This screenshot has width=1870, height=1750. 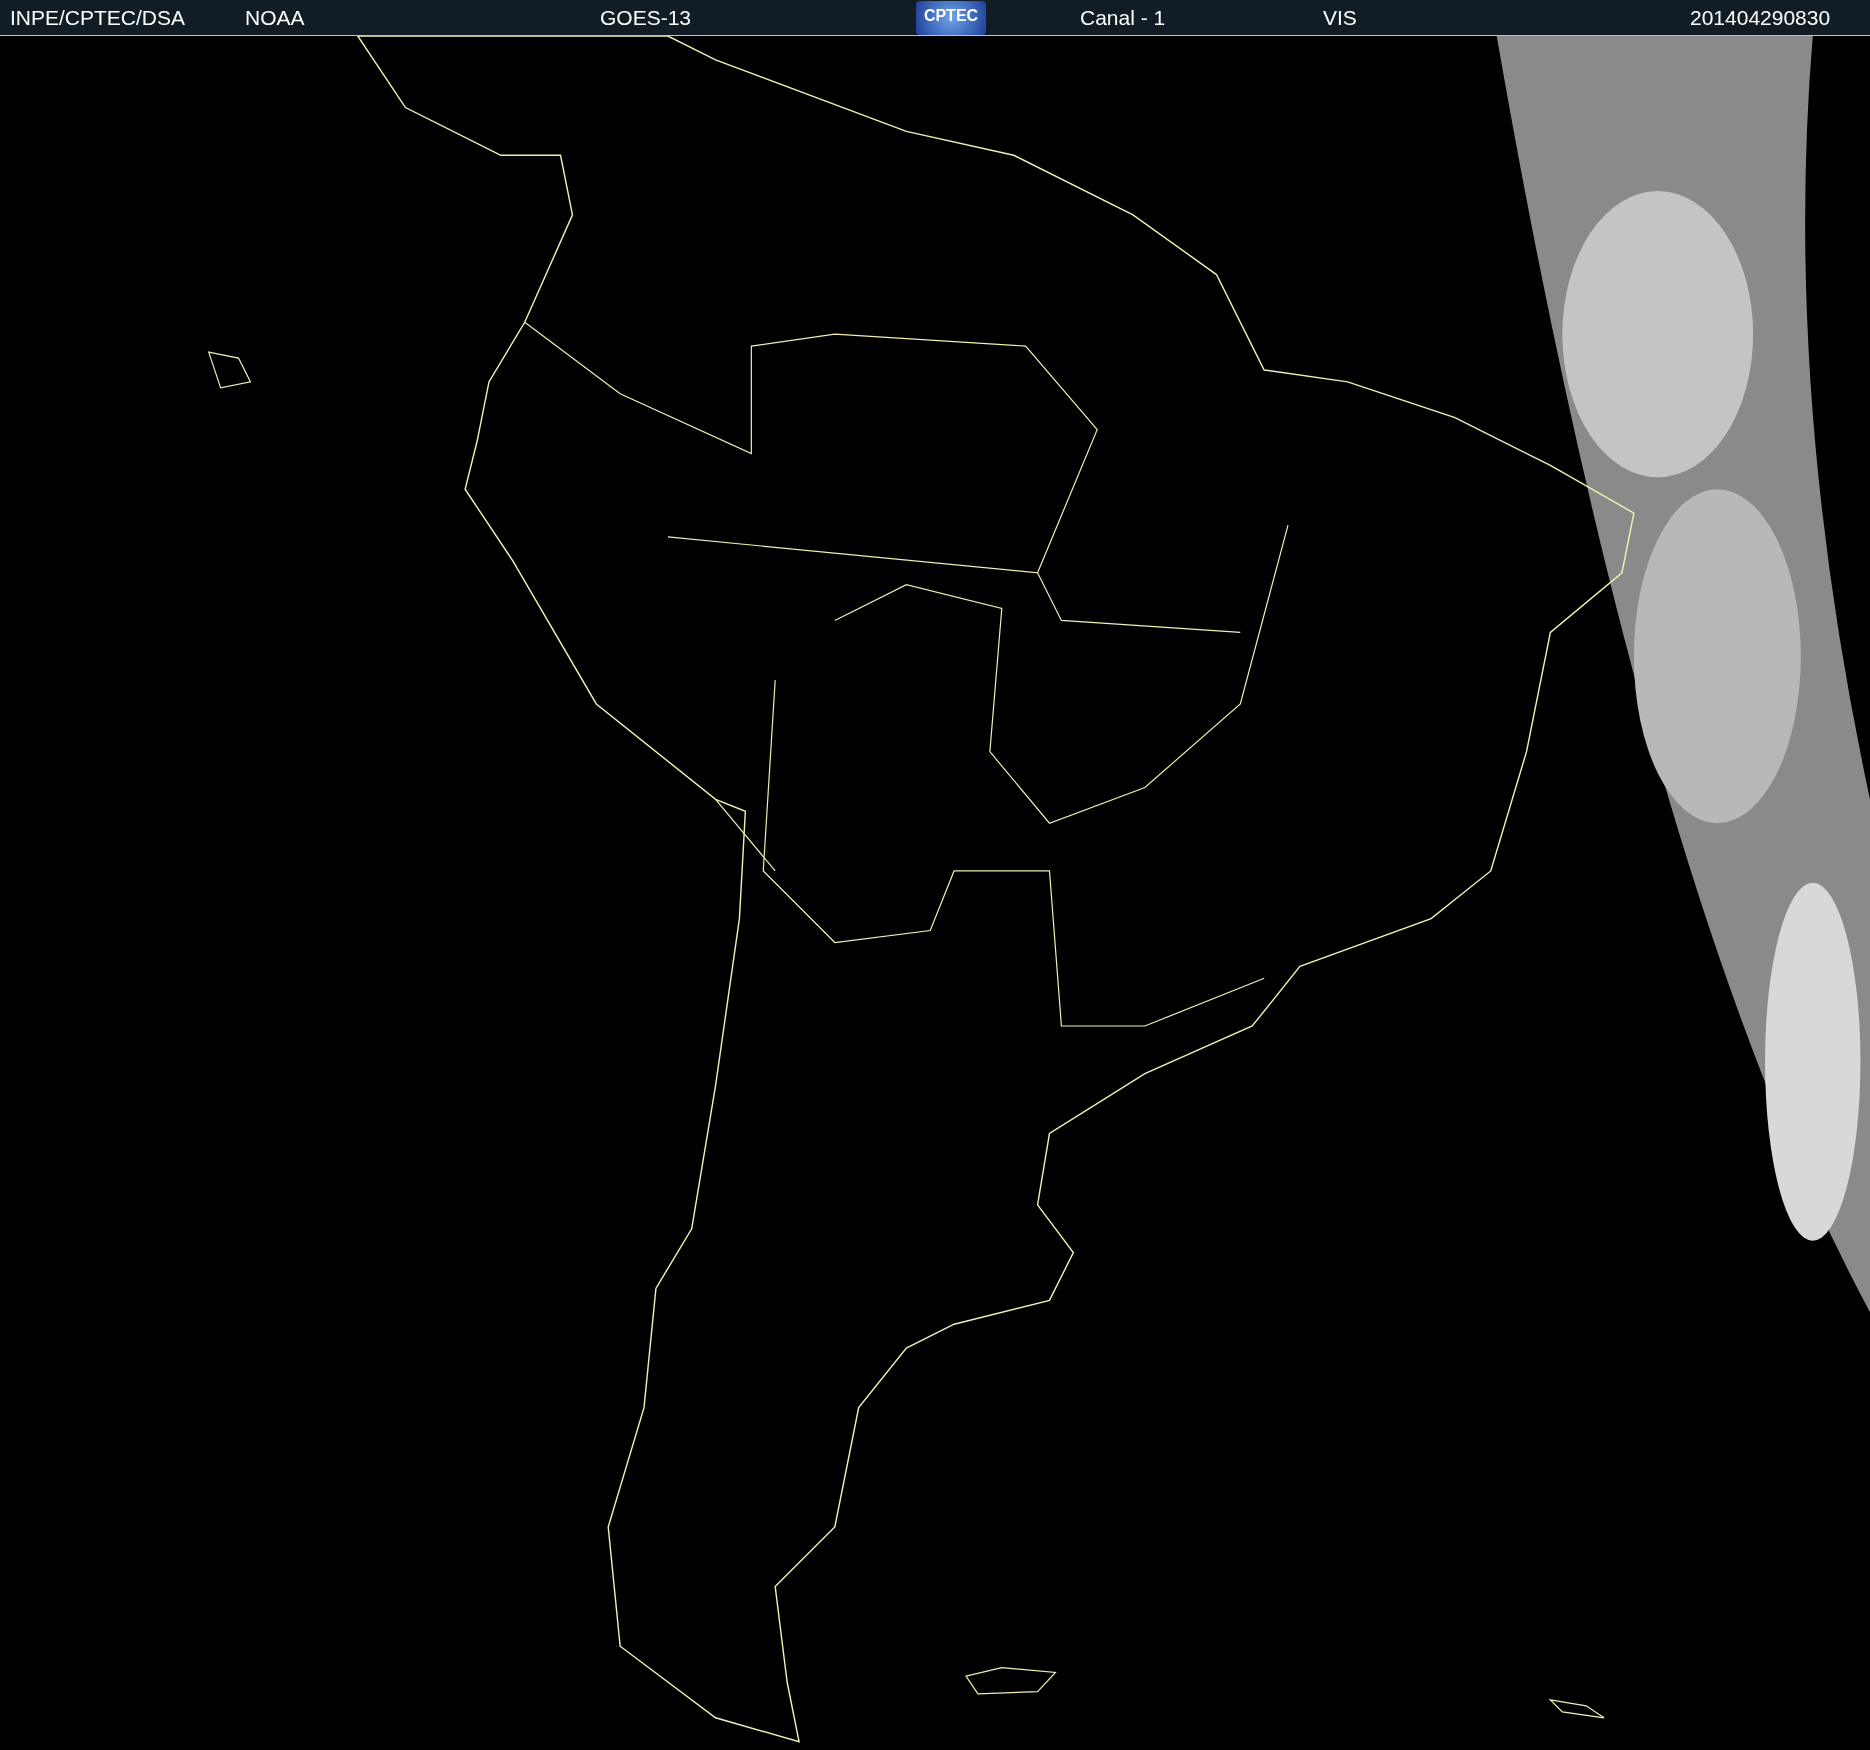 What do you see at coordinates (1340, 18) in the screenshot?
I see `header-label: VIS` at bounding box center [1340, 18].